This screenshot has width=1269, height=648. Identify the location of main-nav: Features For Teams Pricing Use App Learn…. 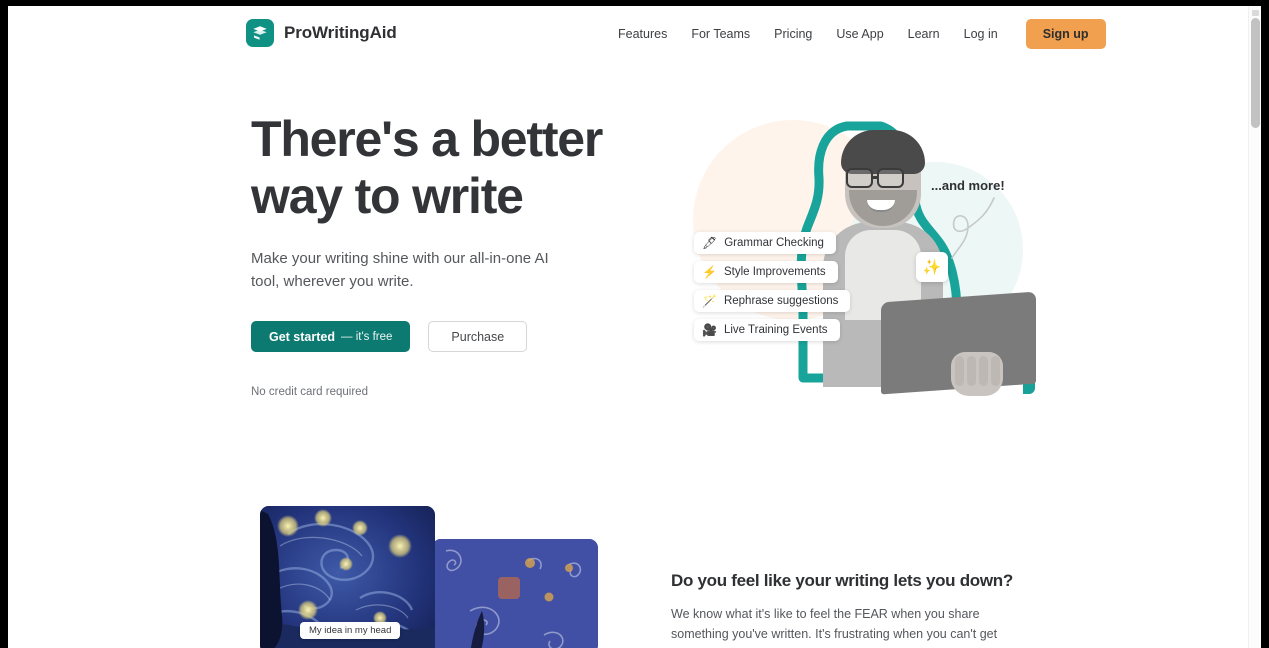
(856, 34).